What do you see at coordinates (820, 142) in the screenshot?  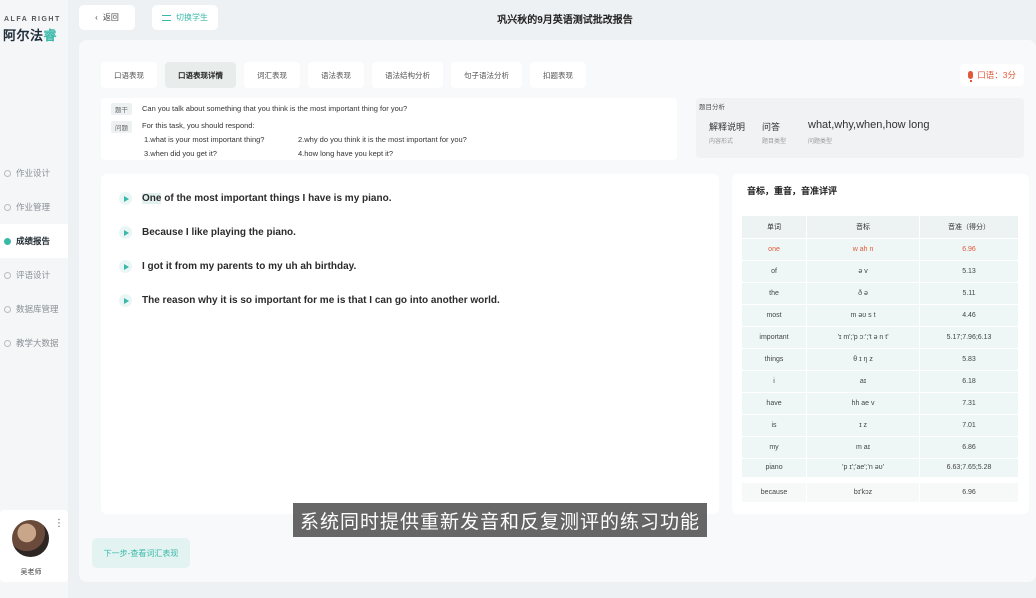 I see `question-kinds-label: 问题类型` at bounding box center [820, 142].